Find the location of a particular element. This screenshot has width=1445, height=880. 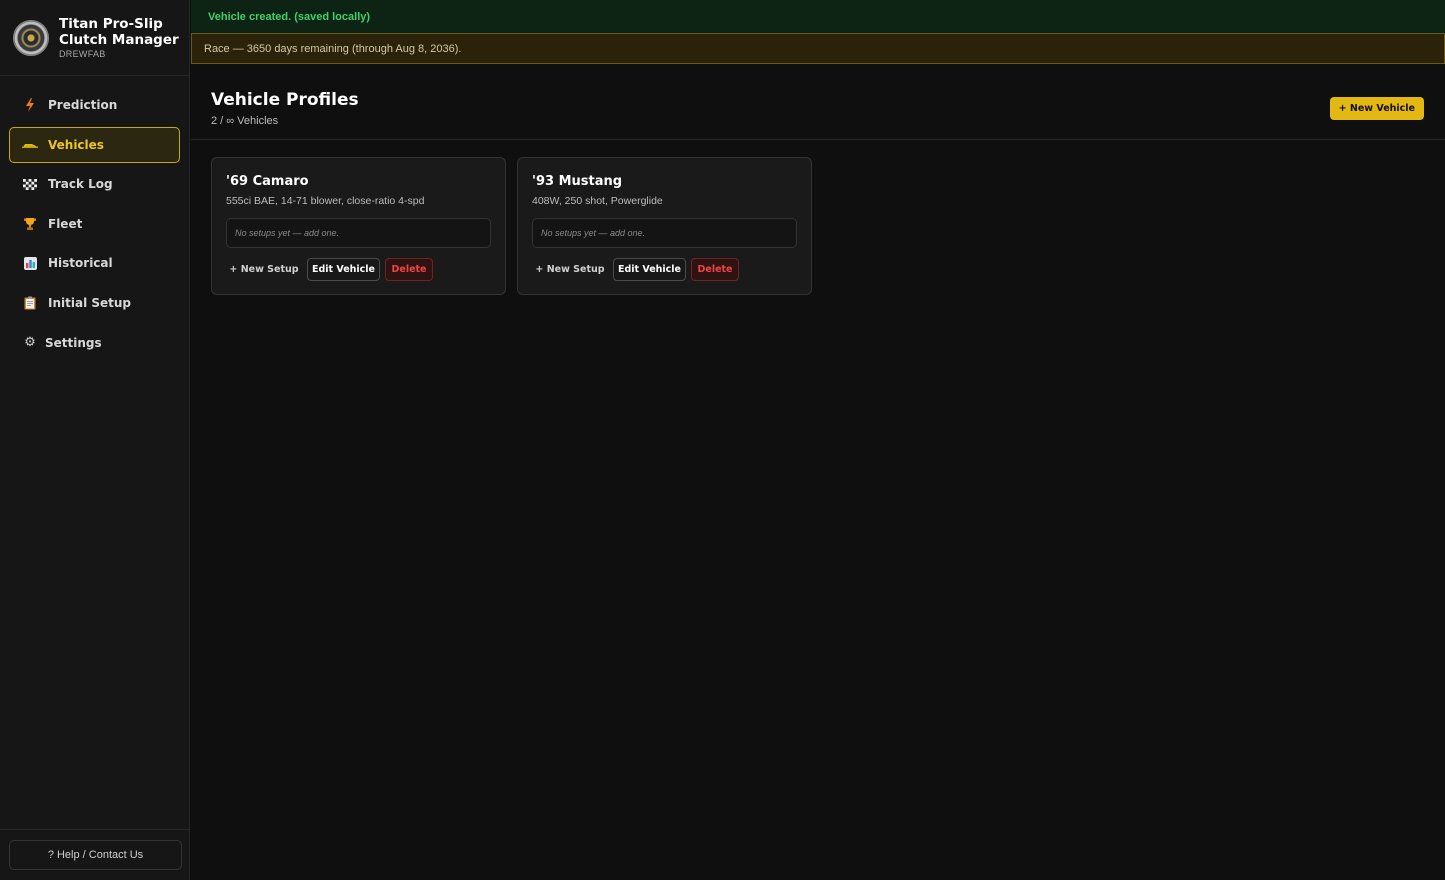

trophy-icon is located at coordinates (30, 224).